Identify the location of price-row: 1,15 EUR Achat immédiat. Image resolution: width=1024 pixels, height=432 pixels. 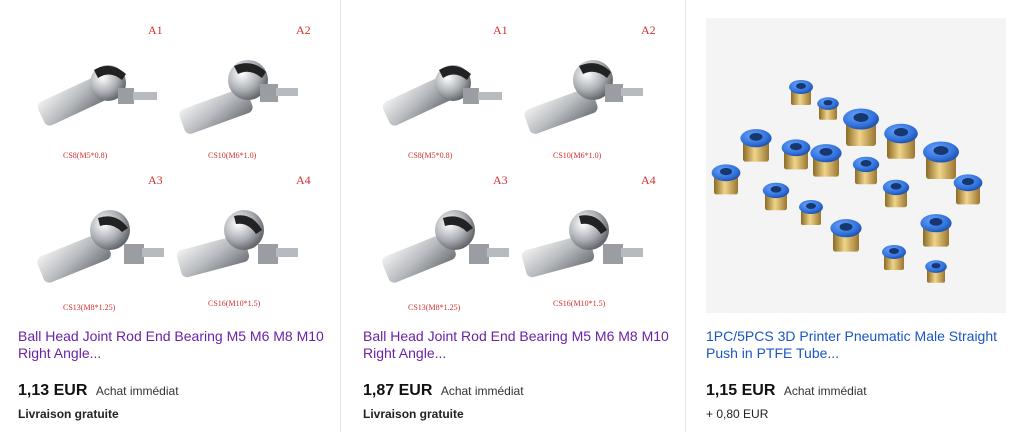
(786, 391).